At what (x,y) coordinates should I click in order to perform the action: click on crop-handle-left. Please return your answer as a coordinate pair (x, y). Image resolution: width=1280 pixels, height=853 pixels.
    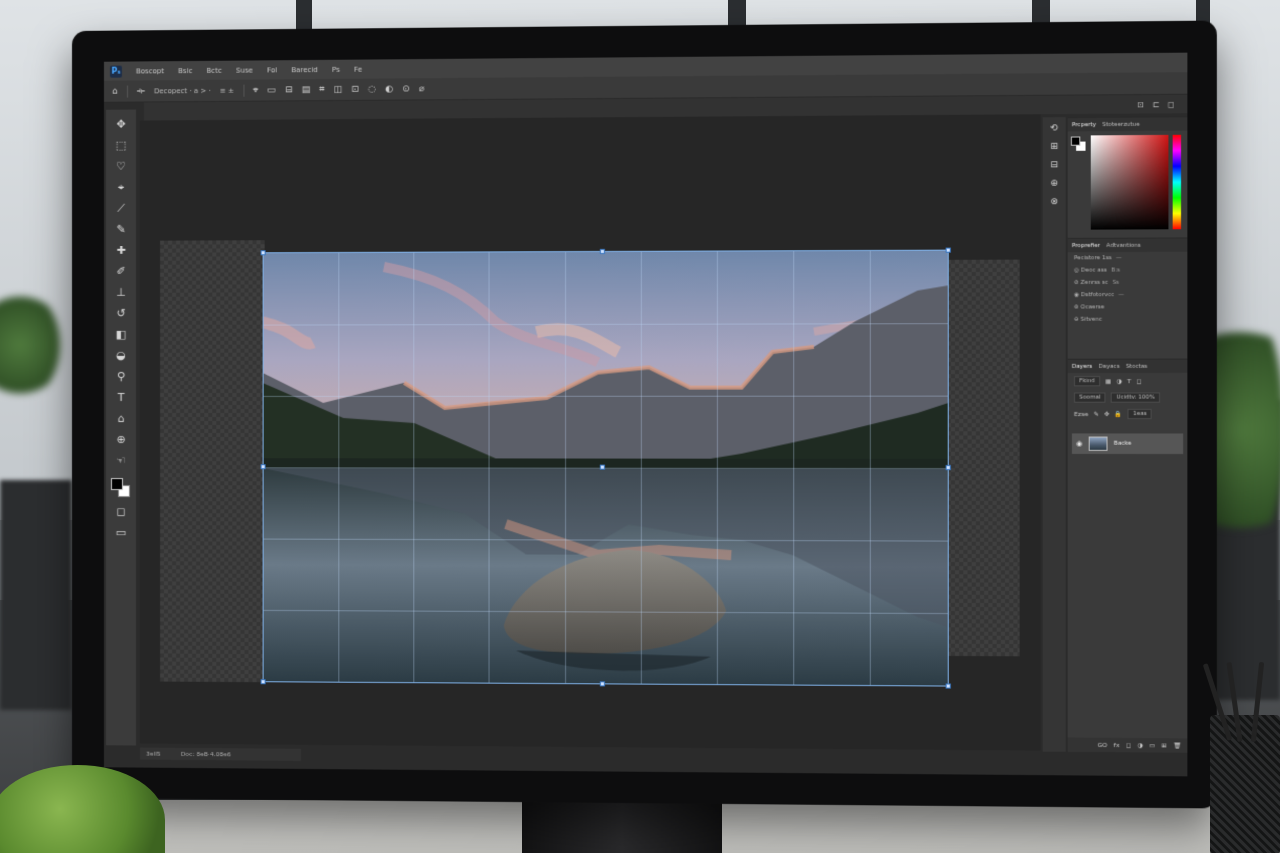
    Looking at the image, I should click on (263, 467).